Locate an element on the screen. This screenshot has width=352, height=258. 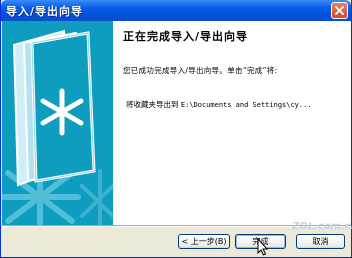
window-title: 导入/导出向导 is located at coordinates (45, 11).